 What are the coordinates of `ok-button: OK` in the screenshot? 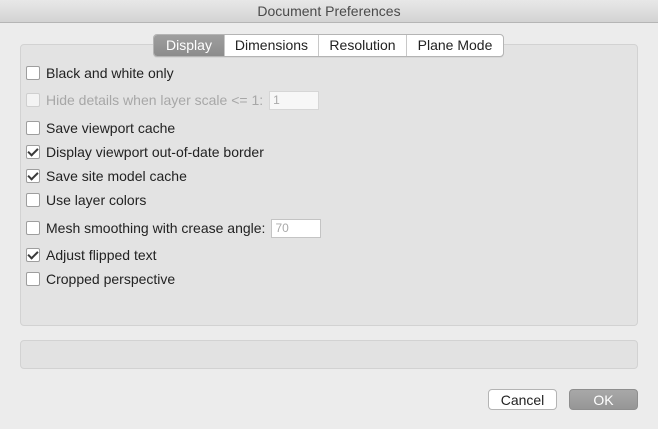 It's located at (603, 399).